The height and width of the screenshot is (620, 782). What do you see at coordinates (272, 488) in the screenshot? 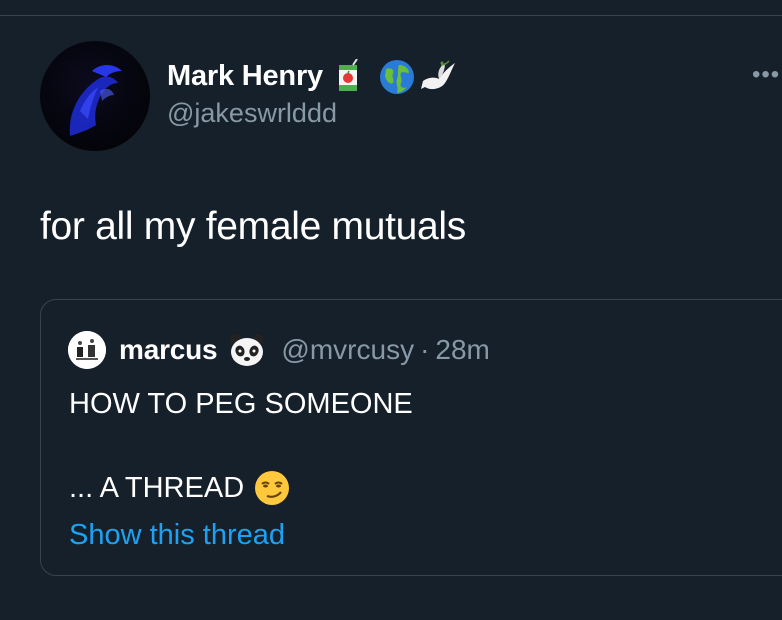
I see `smirk-icon` at bounding box center [272, 488].